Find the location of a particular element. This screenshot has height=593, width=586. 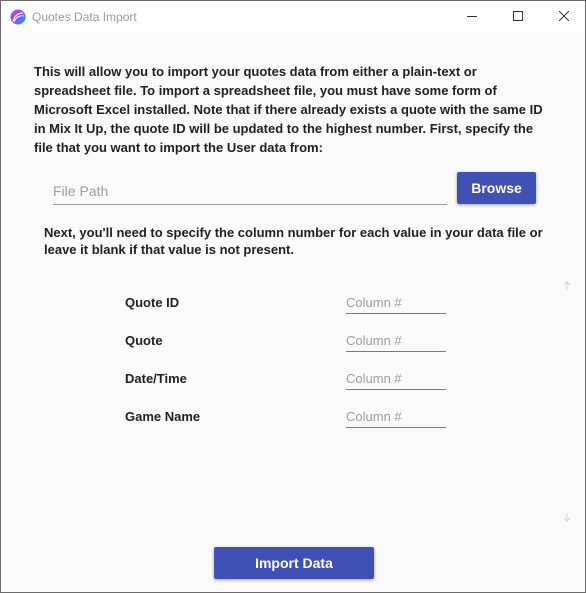

minimize-icon is located at coordinates (472, 17).